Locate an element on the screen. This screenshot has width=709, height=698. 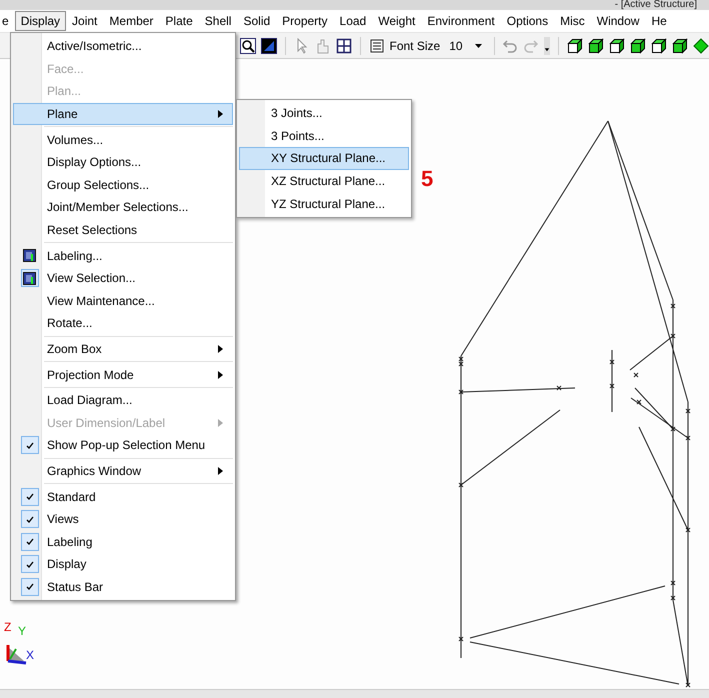
menu-item: Plane is located at coordinates (123, 114).